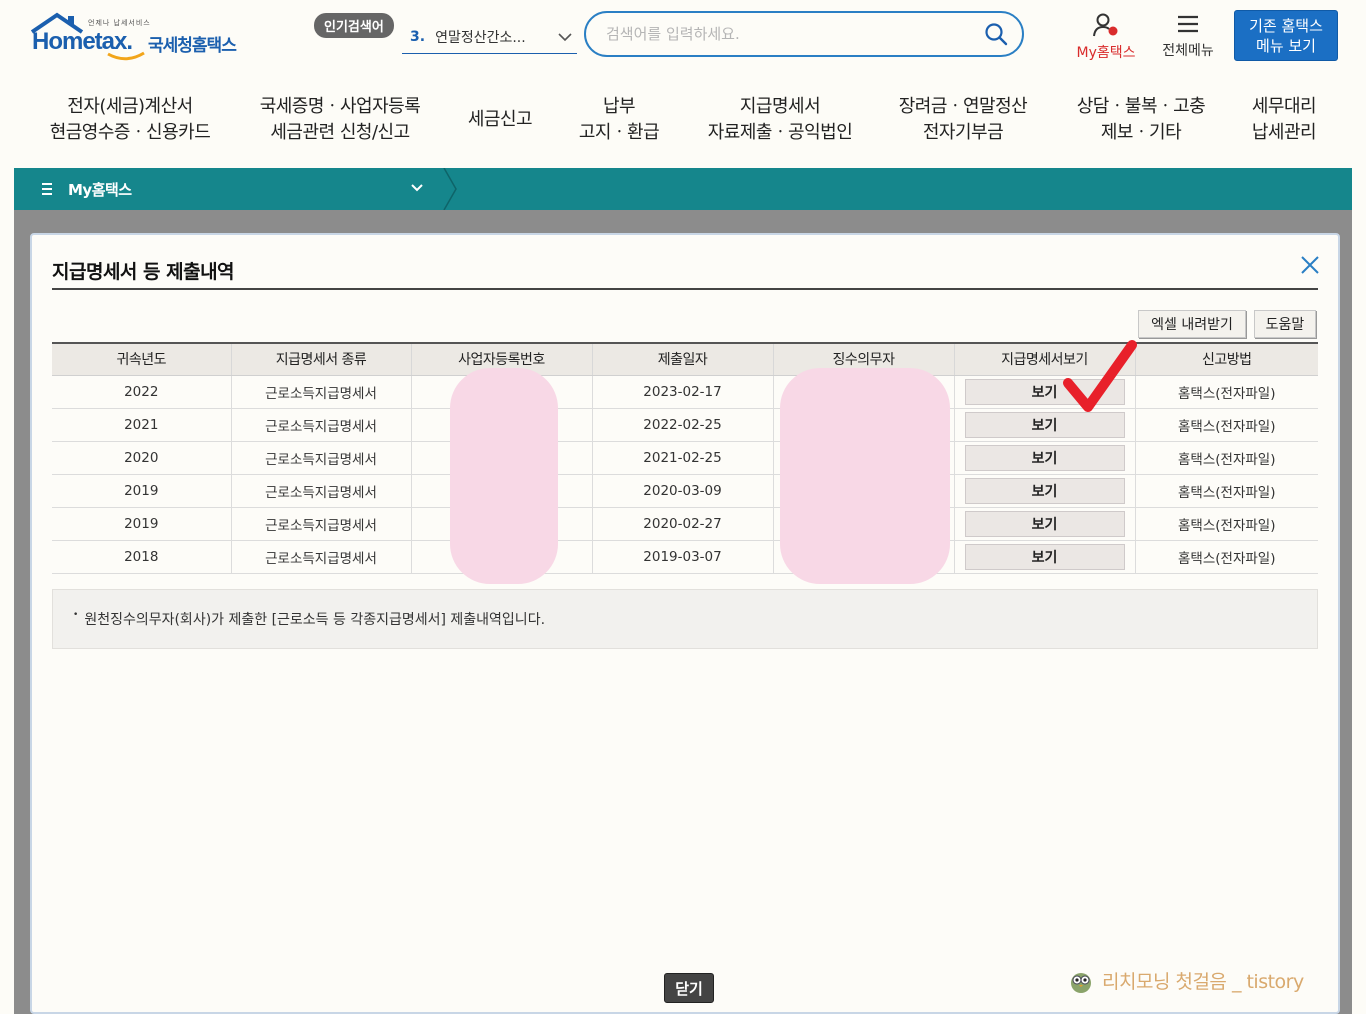  I want to click on cell-date: 2020-03-09, so click(683, 491).